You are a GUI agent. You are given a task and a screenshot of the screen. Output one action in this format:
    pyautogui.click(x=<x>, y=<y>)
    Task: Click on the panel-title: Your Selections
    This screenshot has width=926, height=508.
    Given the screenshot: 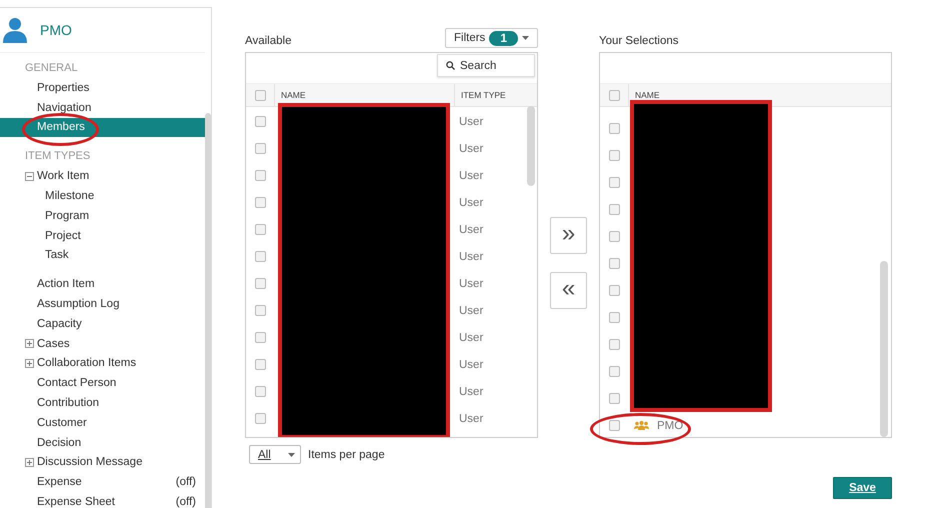 What is the action you would take?
    pyautogui.click(x=638, y=41)
    